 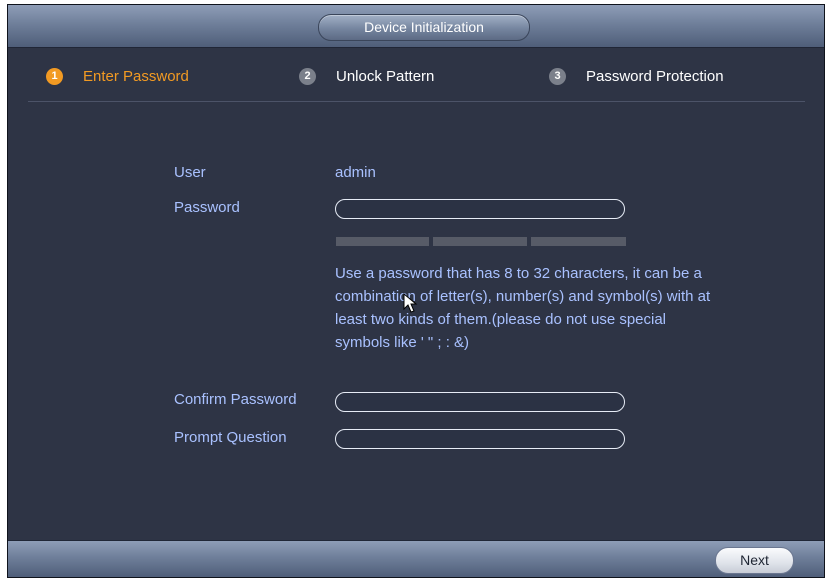 I want to click on step-password-protection: 3 Password Protection, so click(x=636, y=76).